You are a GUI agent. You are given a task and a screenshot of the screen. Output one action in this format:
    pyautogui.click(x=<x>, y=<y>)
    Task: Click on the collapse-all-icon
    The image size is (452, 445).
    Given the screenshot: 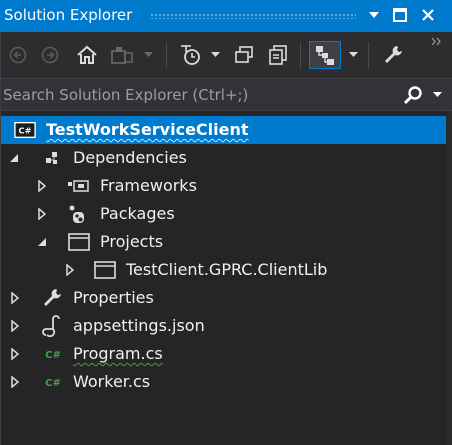 What is the action you would take?
    pyautogui.click(x=278, y=55)
    